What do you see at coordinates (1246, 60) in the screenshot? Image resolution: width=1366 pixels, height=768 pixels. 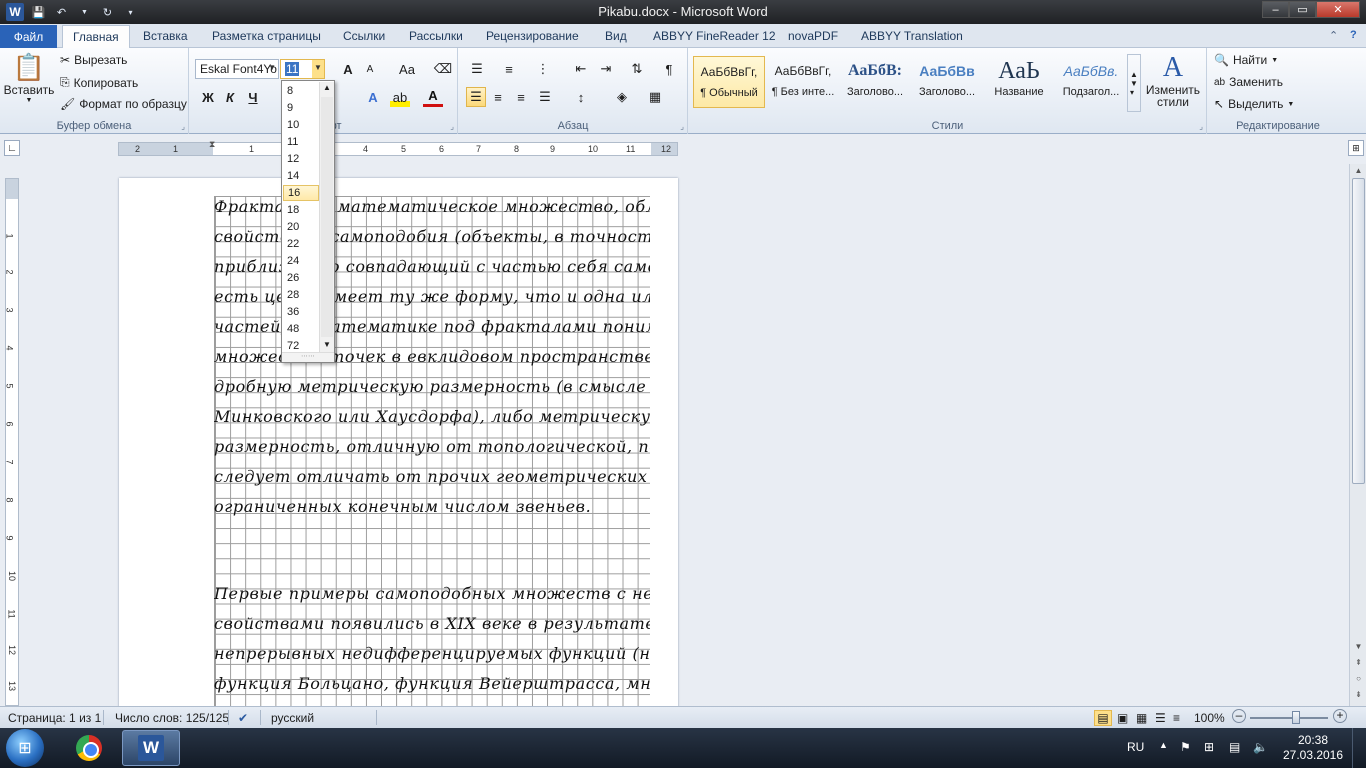 I see `find-button: 🔍 Найти ▼` at bounding box center [1246, 60].